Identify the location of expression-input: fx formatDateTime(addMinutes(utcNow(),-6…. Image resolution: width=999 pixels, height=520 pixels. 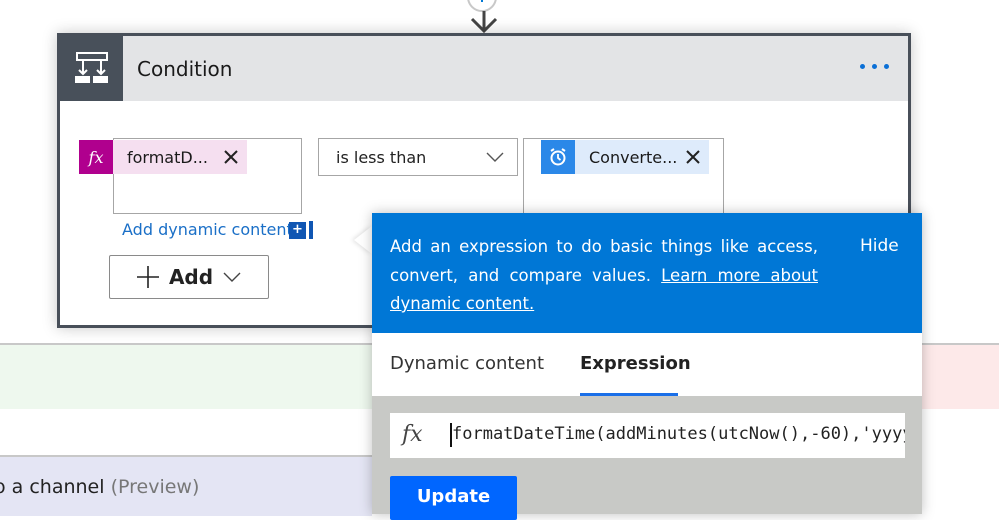
(647, 435).